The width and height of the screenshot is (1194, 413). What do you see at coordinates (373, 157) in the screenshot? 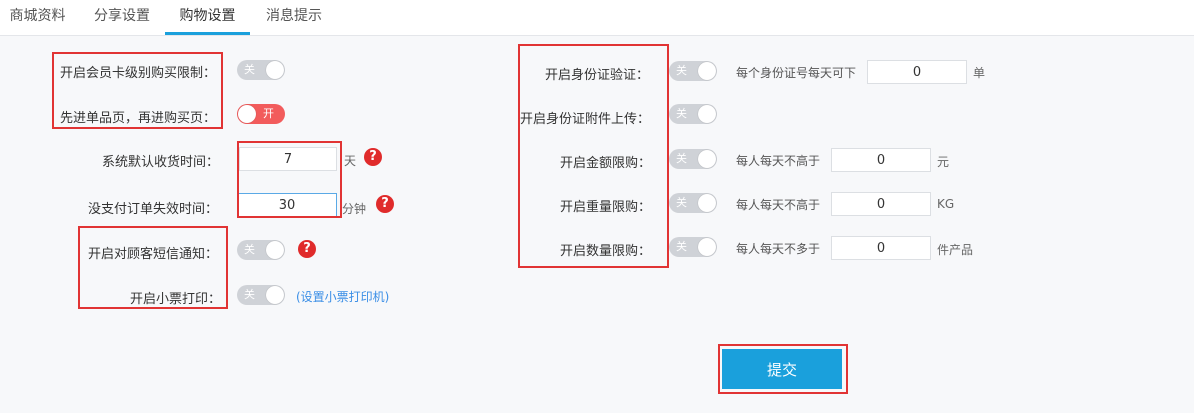
I see `receive-time-help-icon: ?` at bounding box center [373, 157].